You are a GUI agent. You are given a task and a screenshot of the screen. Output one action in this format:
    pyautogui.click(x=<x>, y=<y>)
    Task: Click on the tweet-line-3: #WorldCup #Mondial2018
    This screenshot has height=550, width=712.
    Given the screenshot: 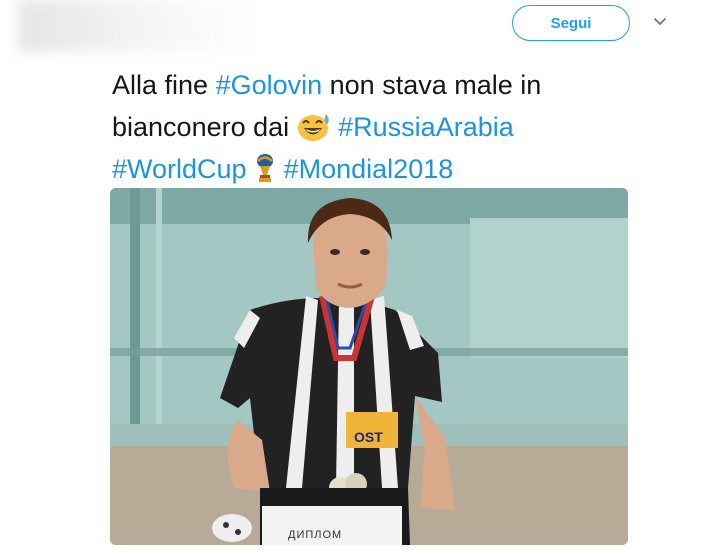 What is the action you would take?
    pyautogui.click(x=392, y=169)
    